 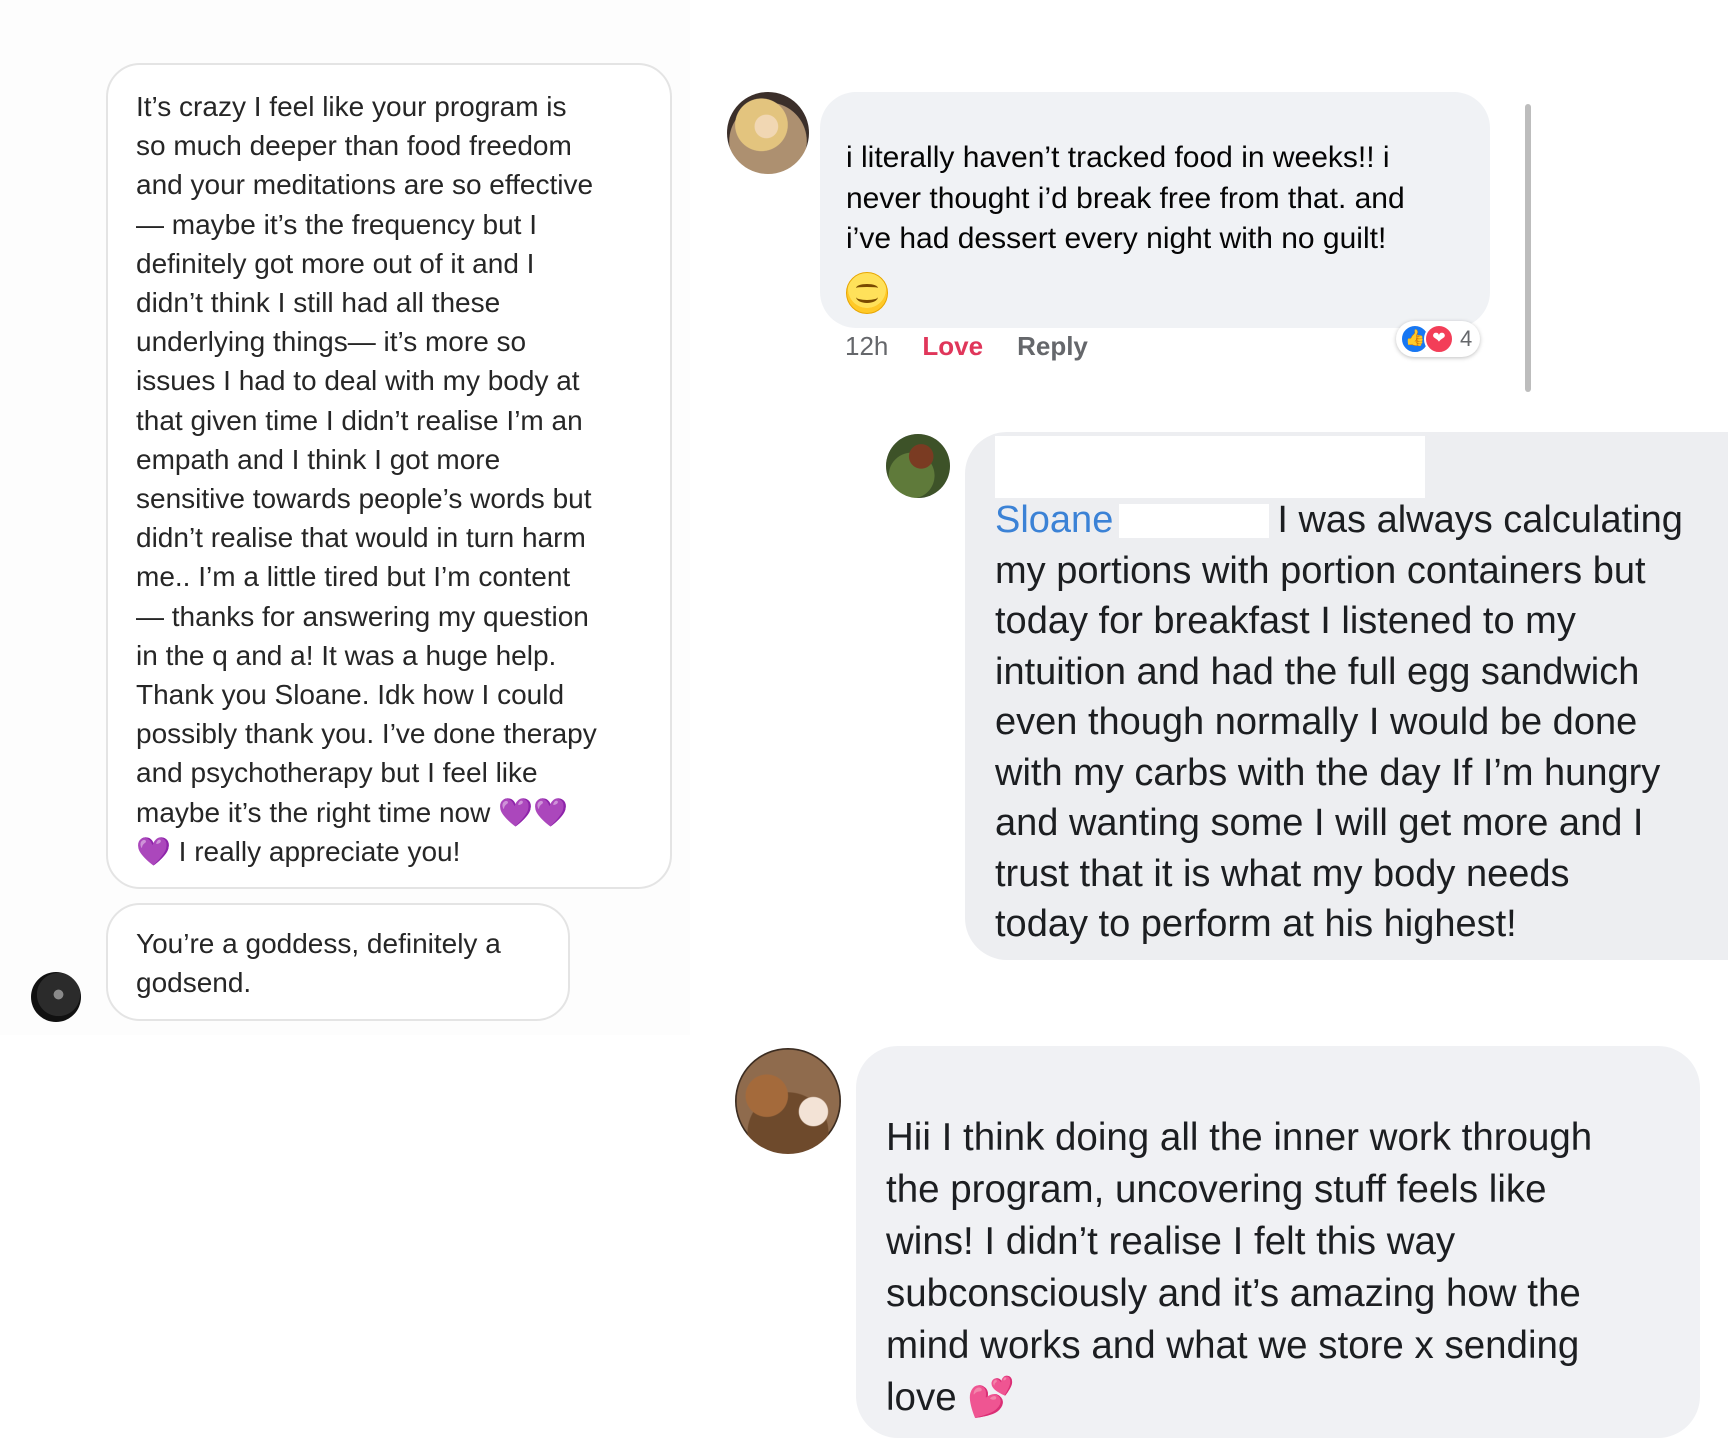 What do you see at coordinates (1528, 248) in the screenshot?
I see `scrollbar` at bounding box center [1528, 248].